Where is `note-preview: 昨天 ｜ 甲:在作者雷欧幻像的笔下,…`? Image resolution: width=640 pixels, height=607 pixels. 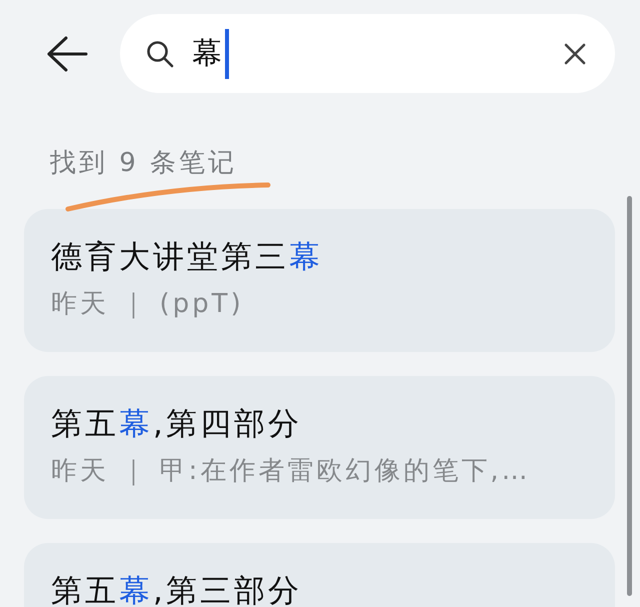
note-preview: 昨天 ｜ 甲:在作者雷欧幻像的笔下,… is located at coordinates (291, 471).